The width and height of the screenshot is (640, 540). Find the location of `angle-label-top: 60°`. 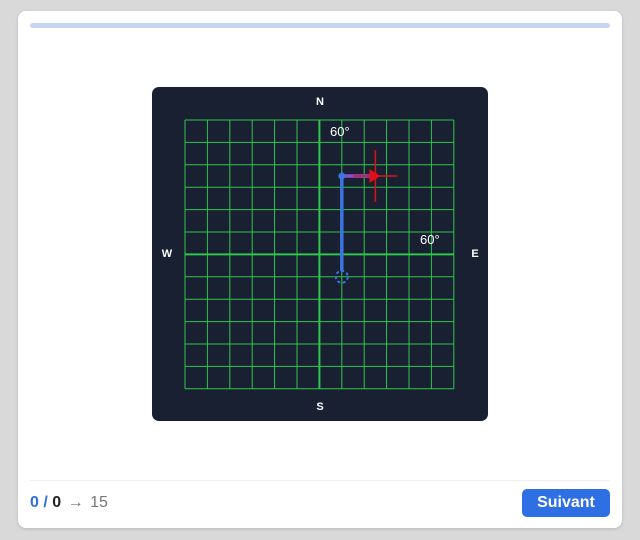

angle-label-top: 60° is located at coordinates (340, 131).